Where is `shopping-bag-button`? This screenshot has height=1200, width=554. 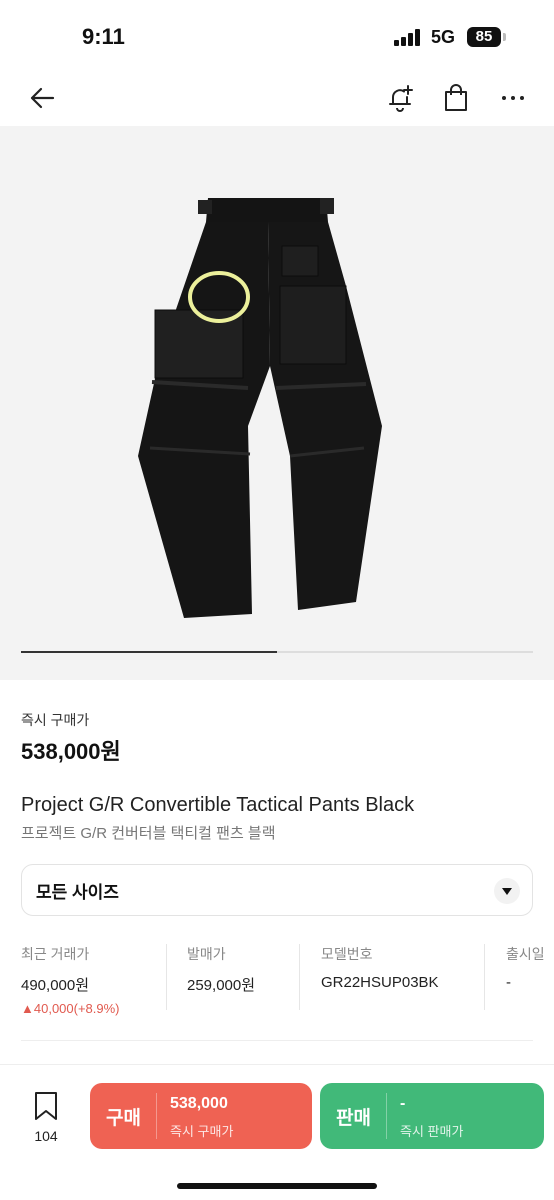
shopping-bag-button is located at coordinates (456, 98).